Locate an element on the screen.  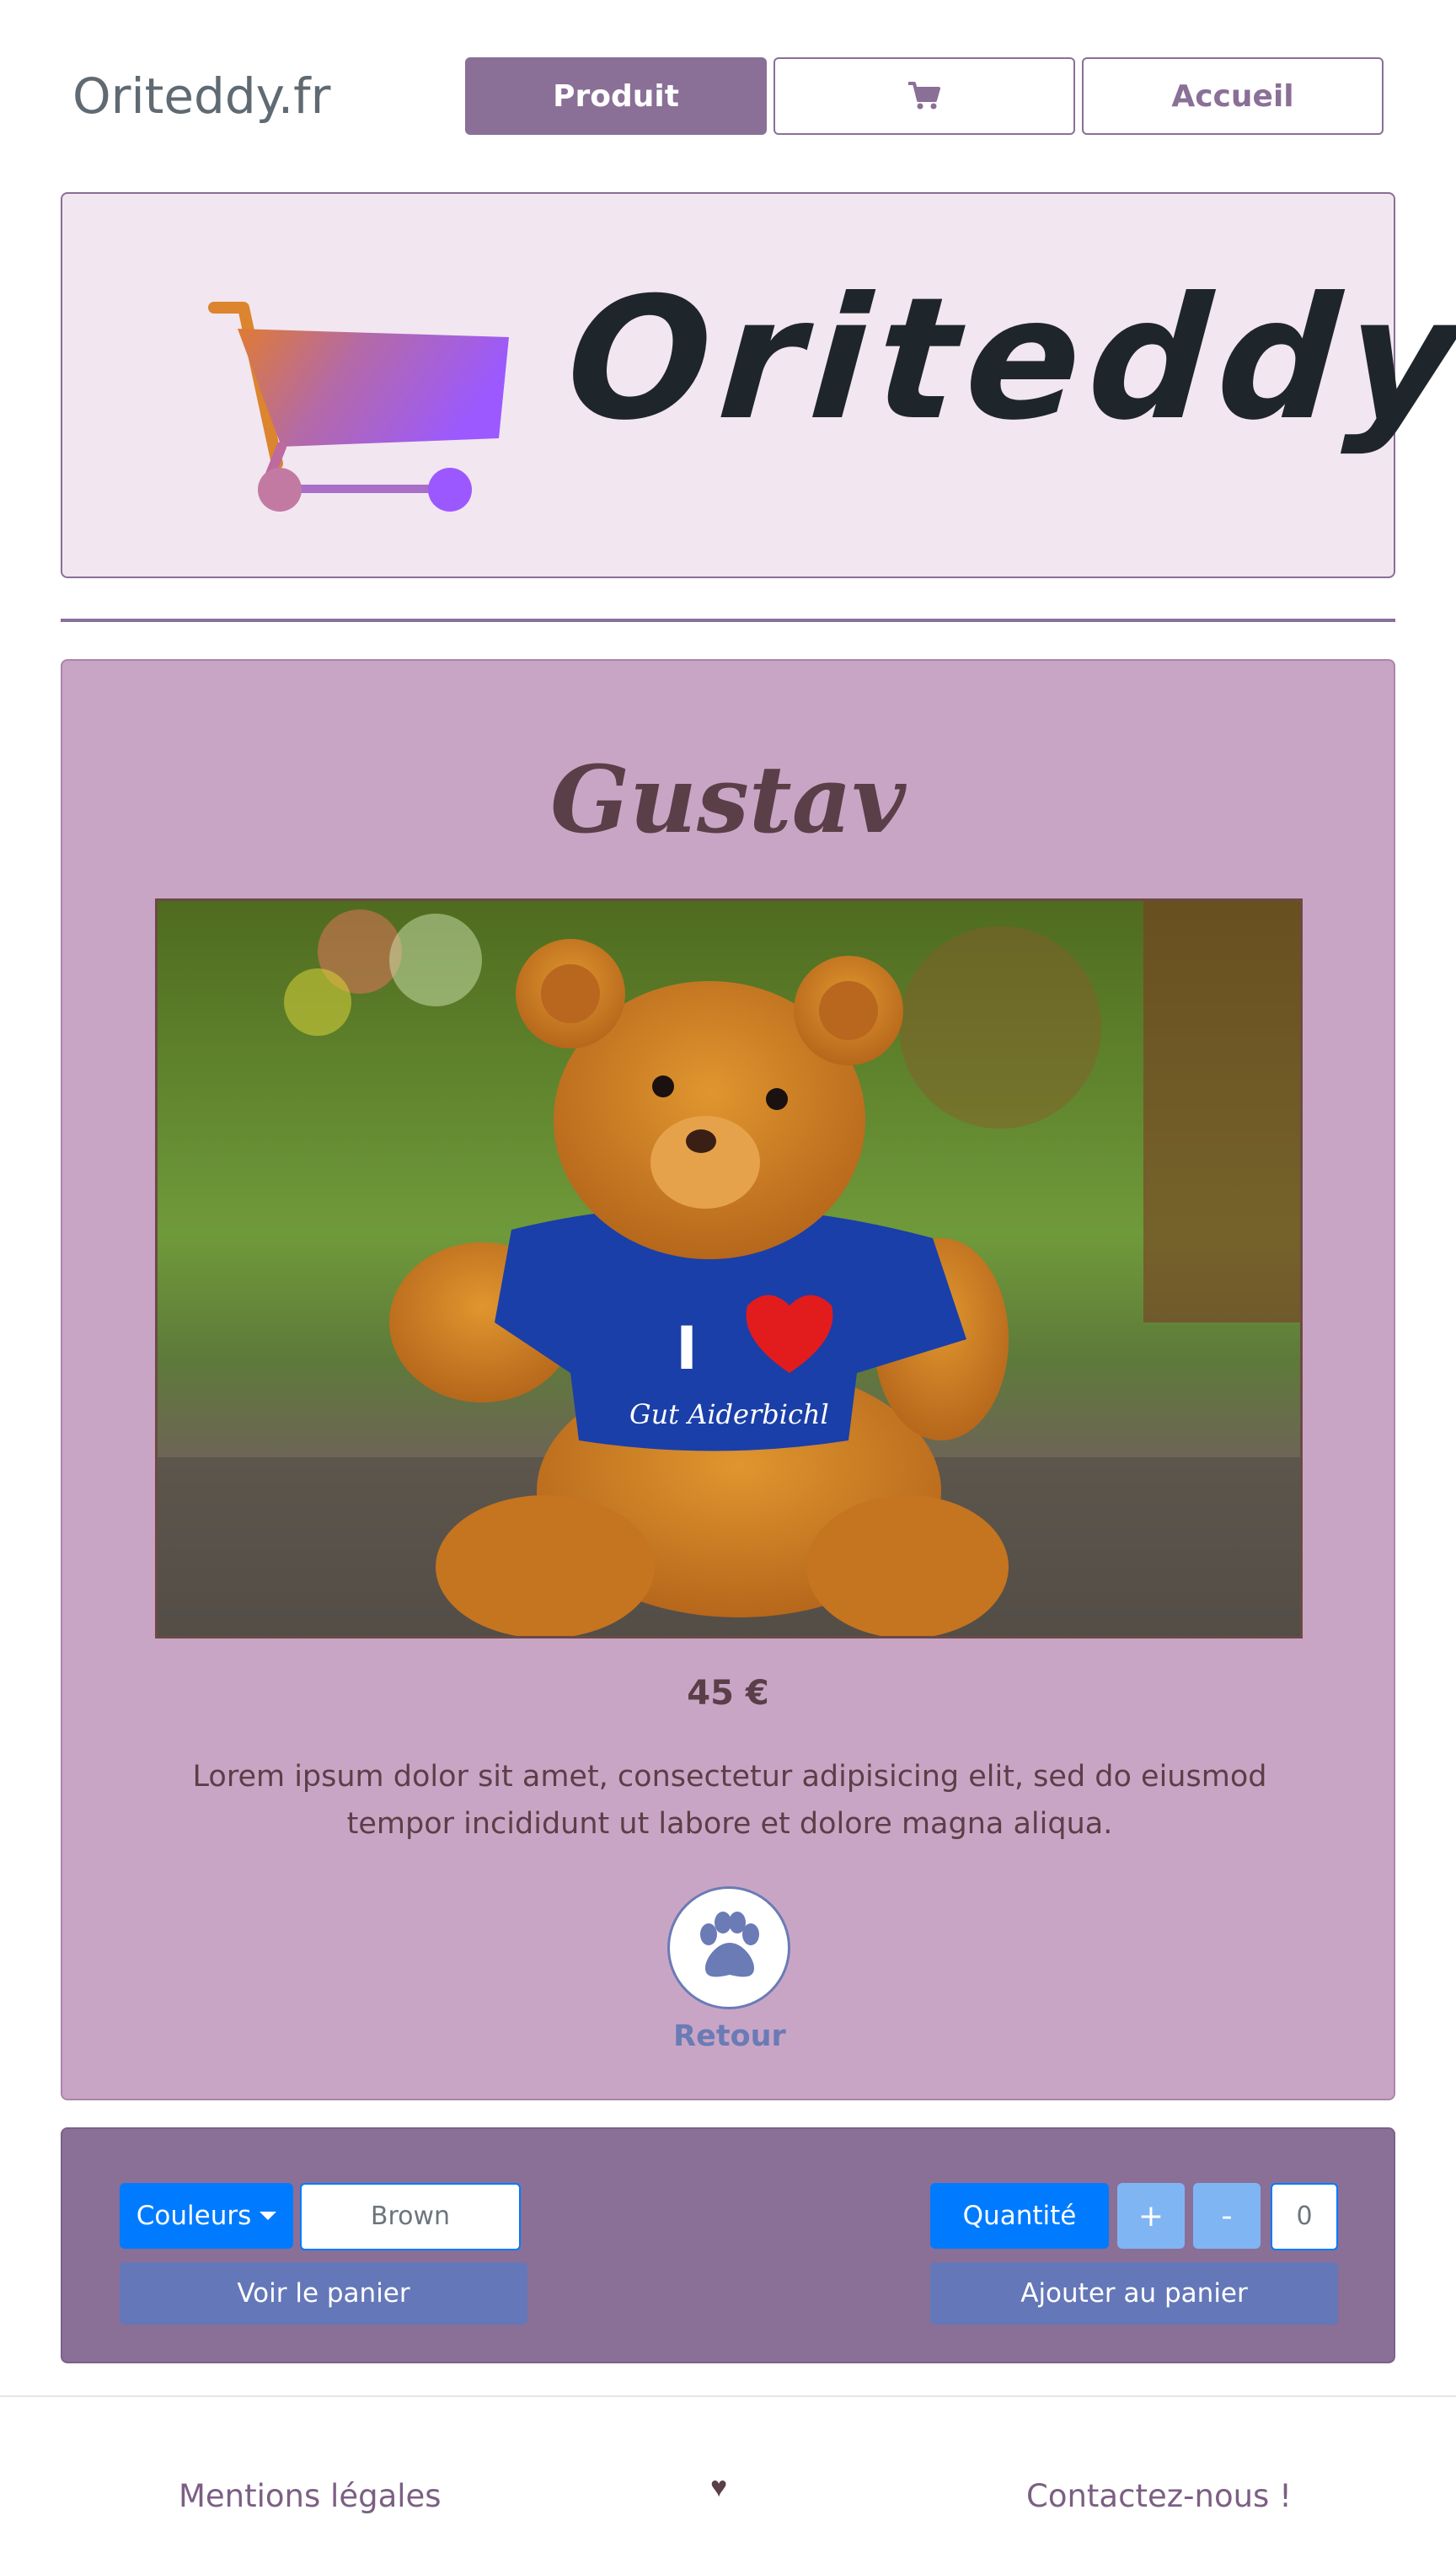
color-field: Brown is located at coordinates (410, 2216).